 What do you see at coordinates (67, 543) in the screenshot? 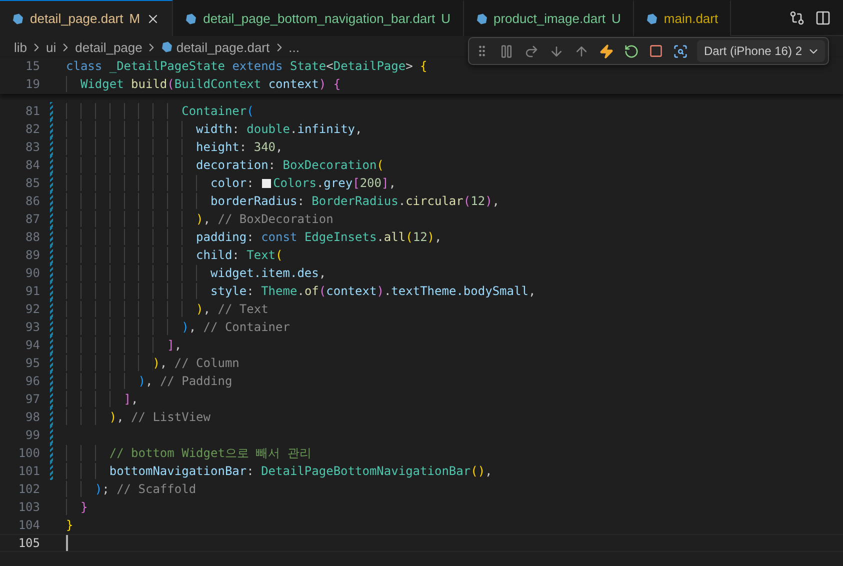
I see `code-line` at bounding box center [67, 543].